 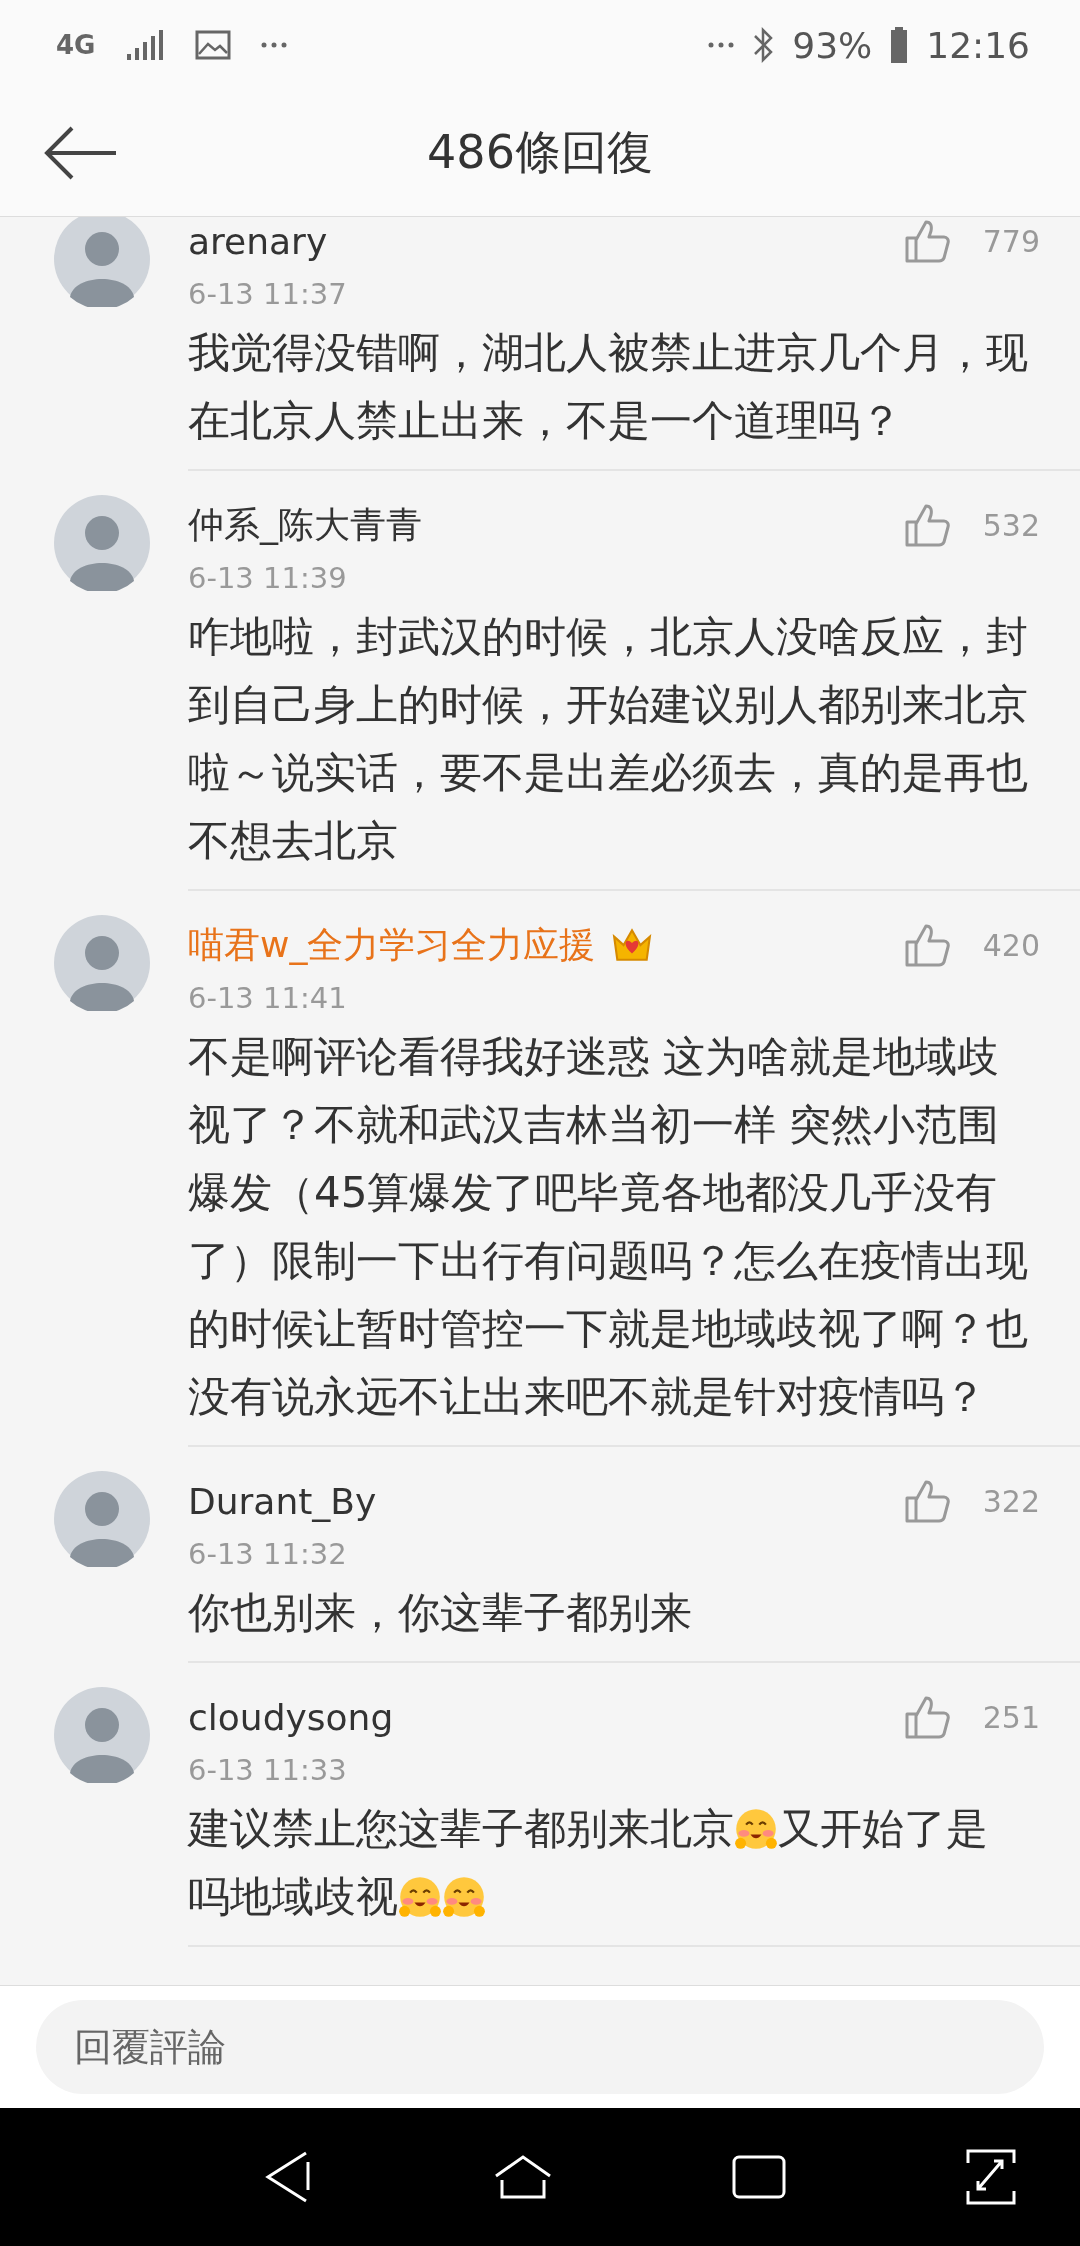 What do you see at coordinates (267, 1770) in the screenshot?
I see `comment-time: 6-13 11:33` at bounding box center [267, 1770].